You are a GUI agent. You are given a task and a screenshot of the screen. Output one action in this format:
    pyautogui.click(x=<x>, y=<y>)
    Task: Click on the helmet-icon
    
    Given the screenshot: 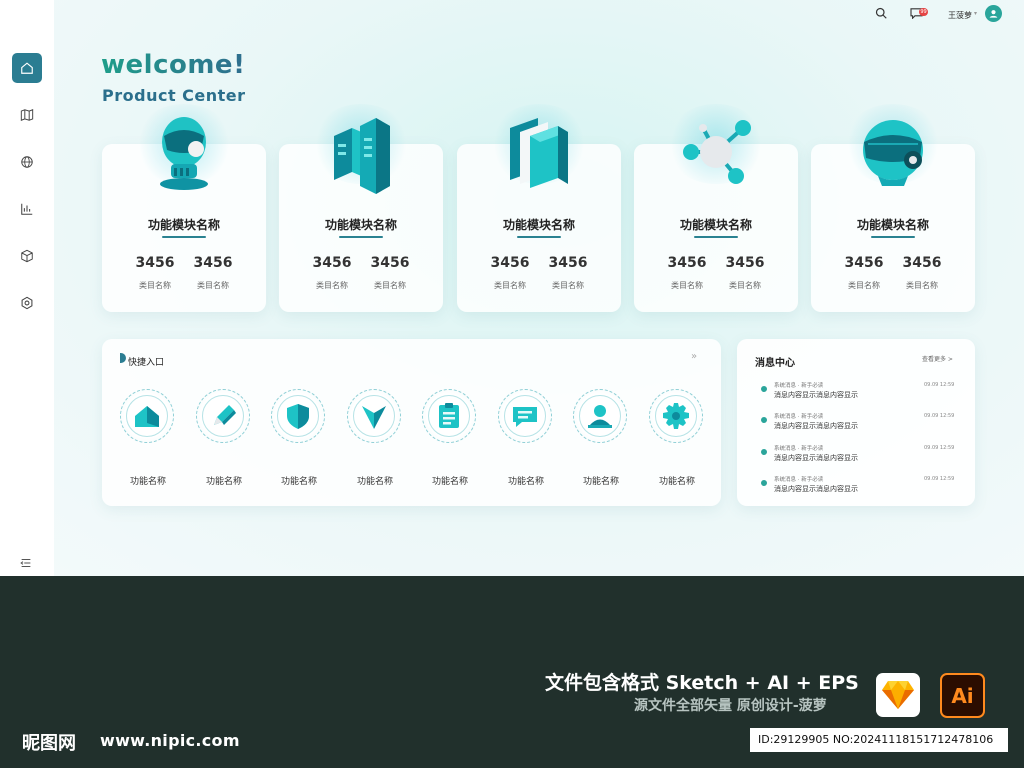 What is the action you would take?
    pyautogui.click(x=893, y=153)
    